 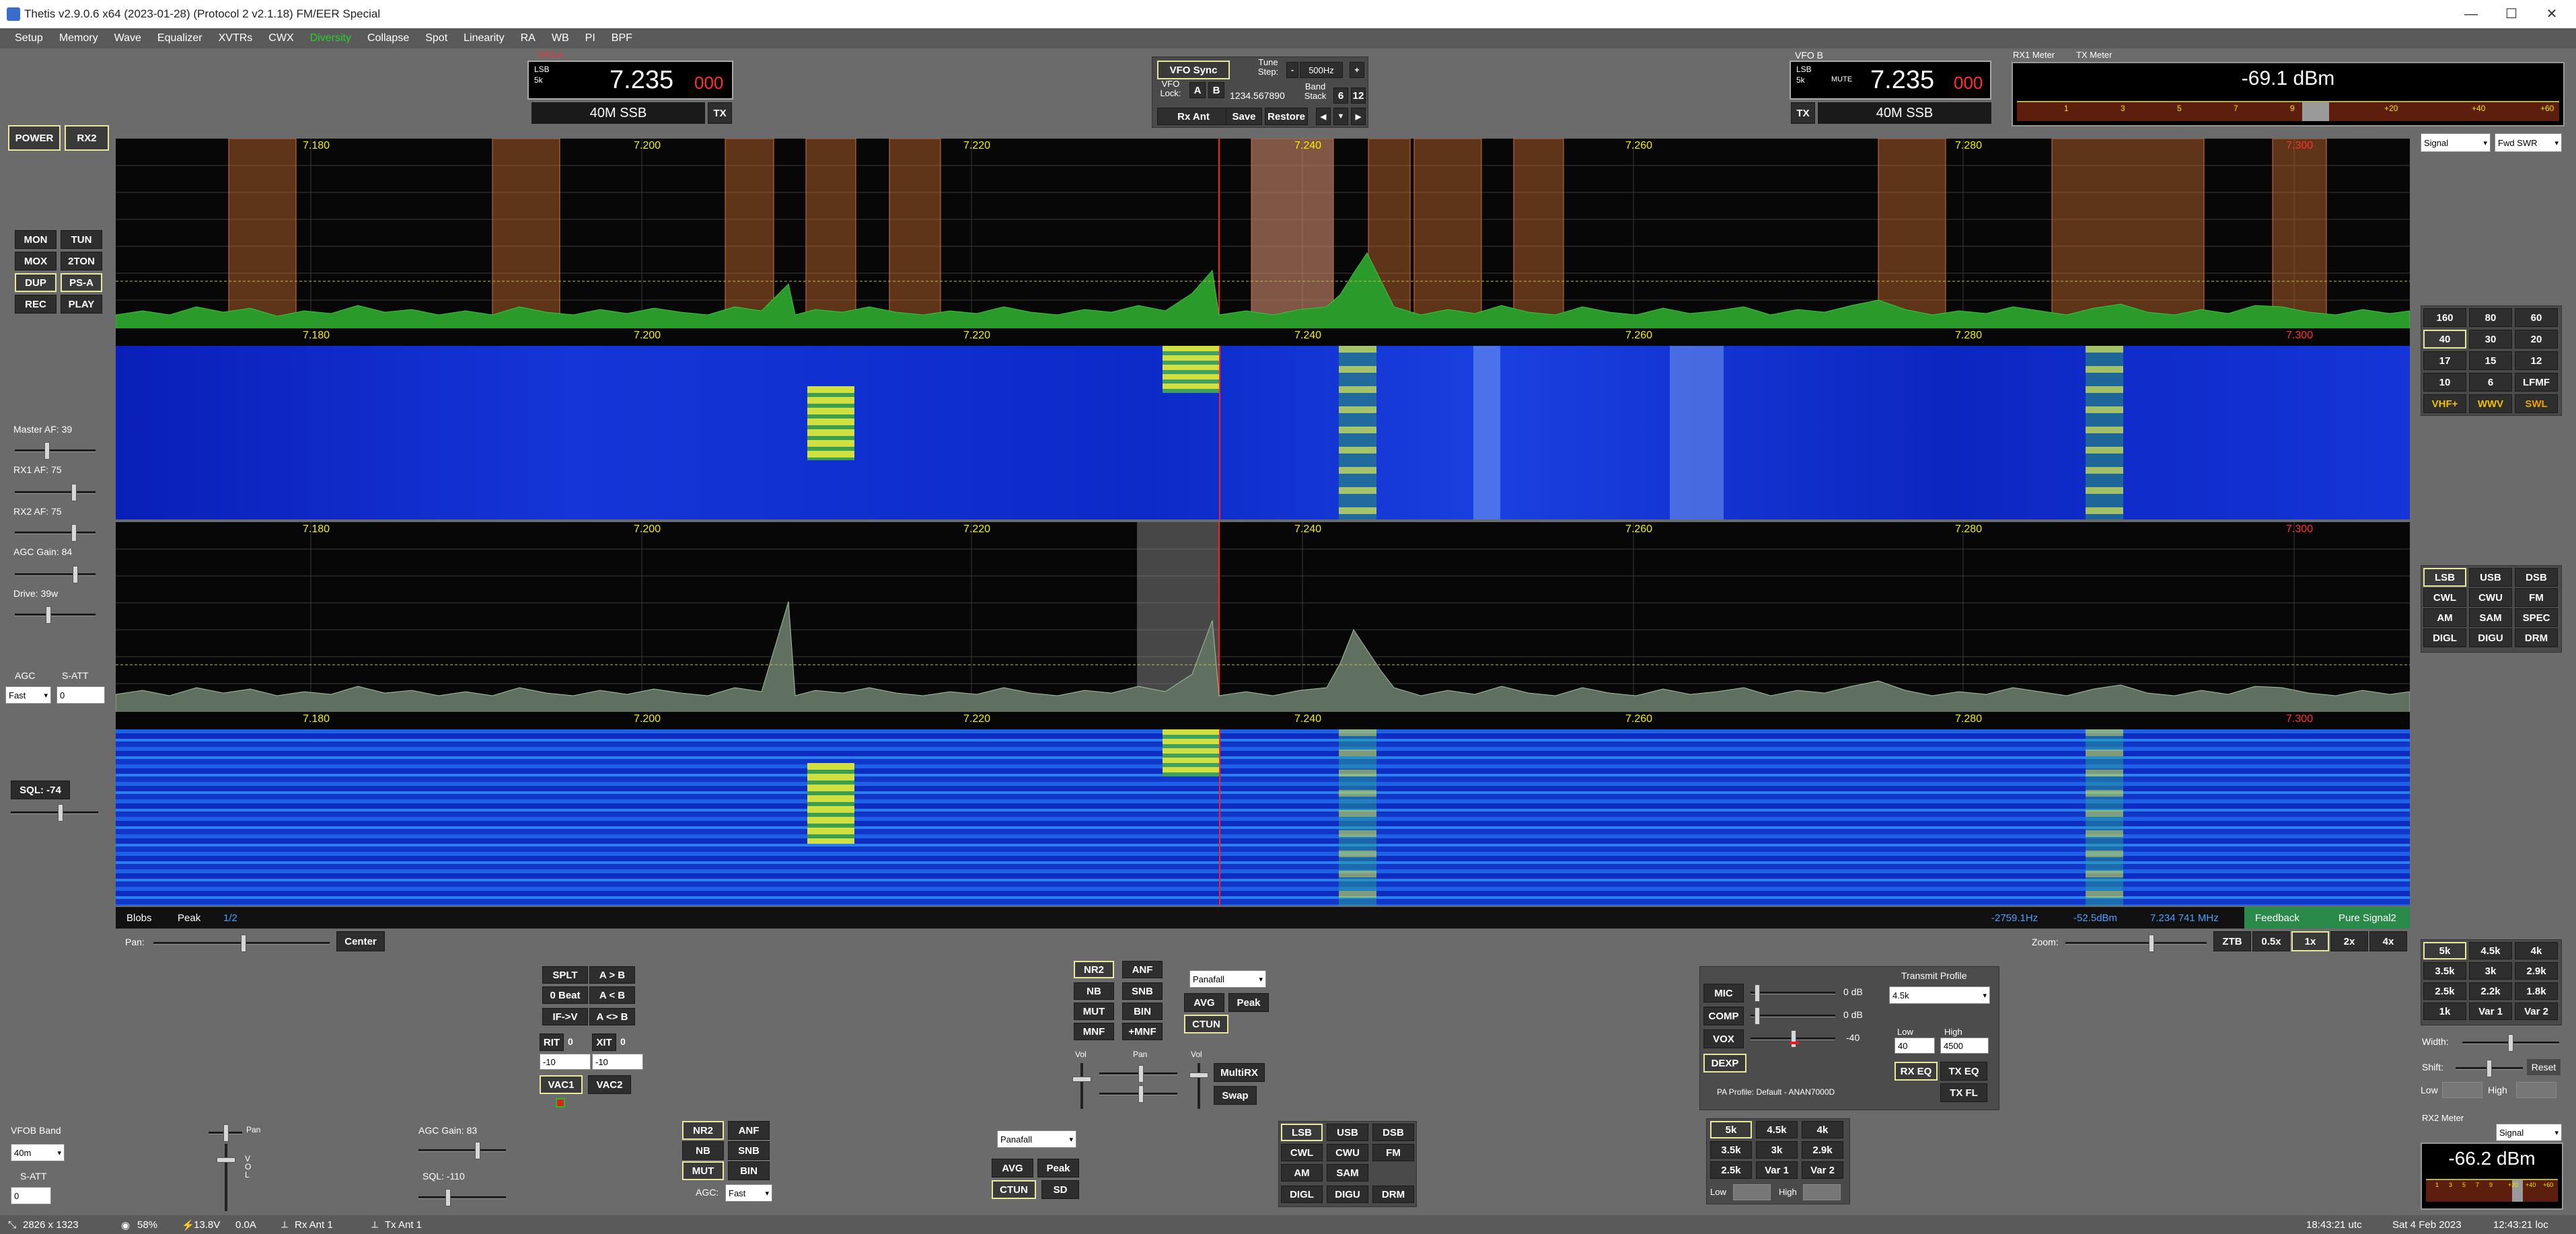 I want to click on filter-5k: 5k, so click(x=2444, y=950).